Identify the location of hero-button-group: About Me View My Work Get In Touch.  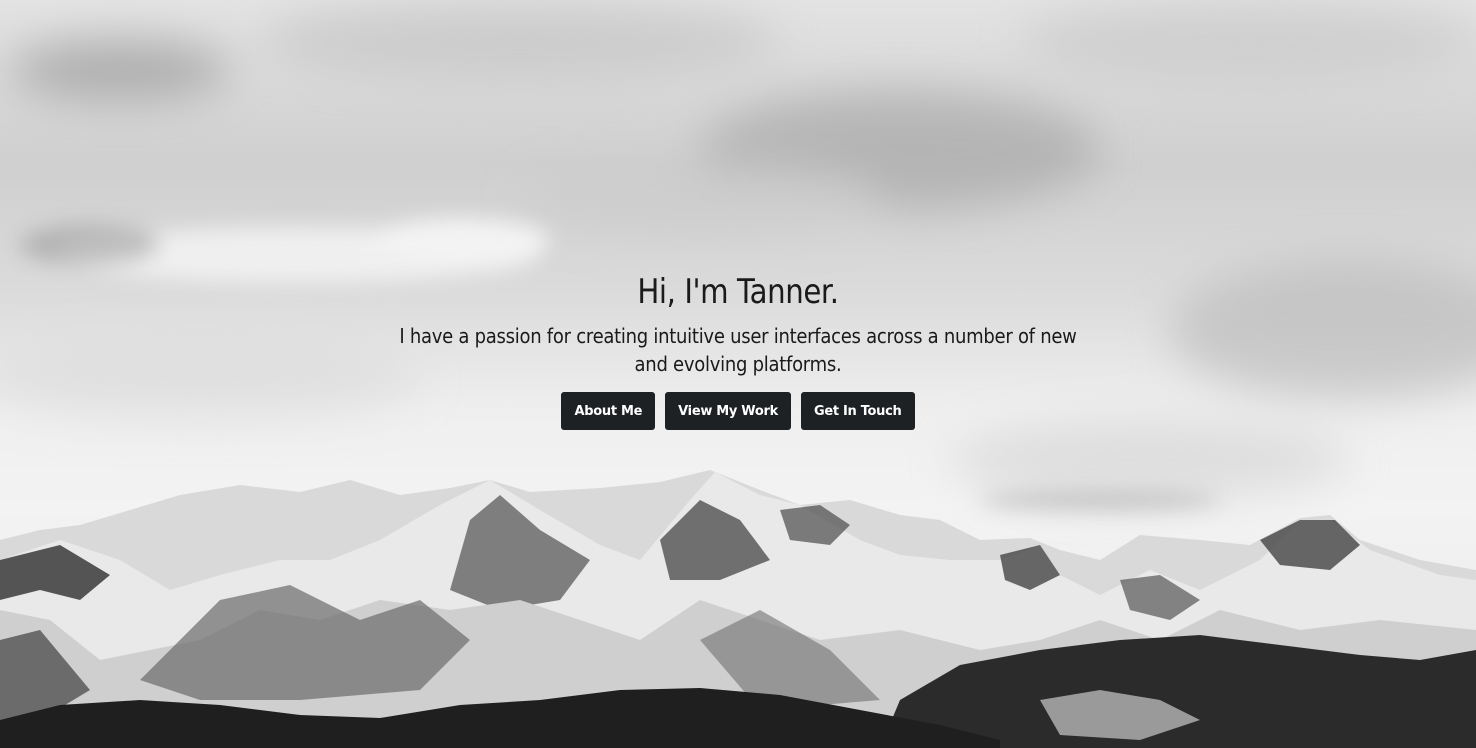
(738, 411).